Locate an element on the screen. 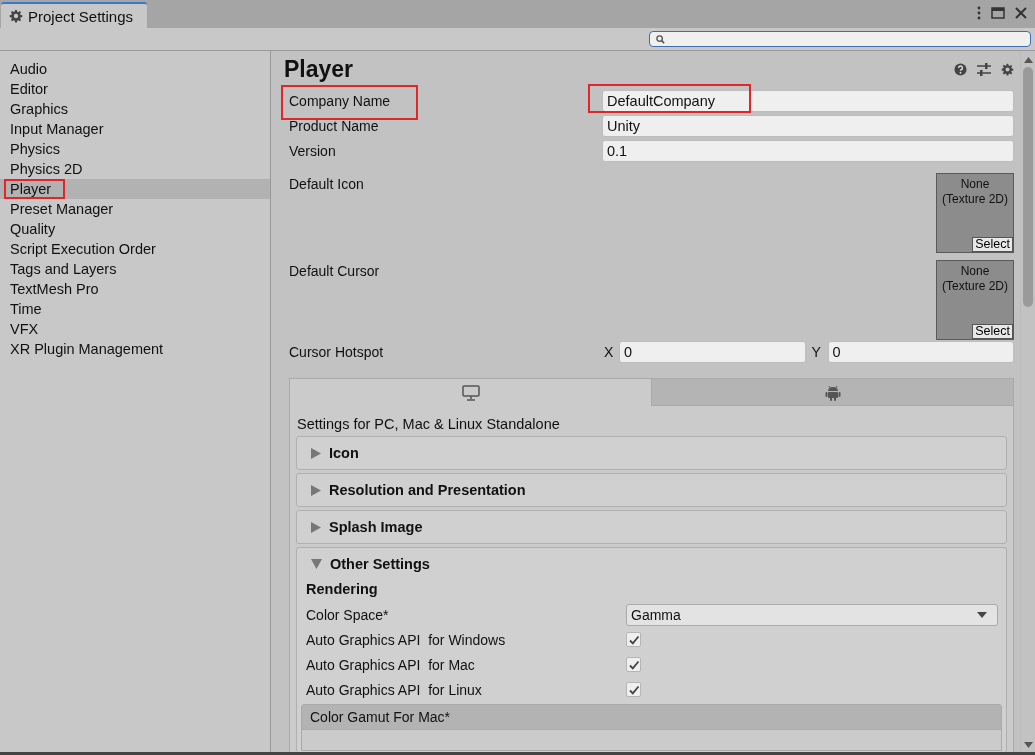 This screenshot has height=755, width=1035. search-field is located at coordinates (840, 39).